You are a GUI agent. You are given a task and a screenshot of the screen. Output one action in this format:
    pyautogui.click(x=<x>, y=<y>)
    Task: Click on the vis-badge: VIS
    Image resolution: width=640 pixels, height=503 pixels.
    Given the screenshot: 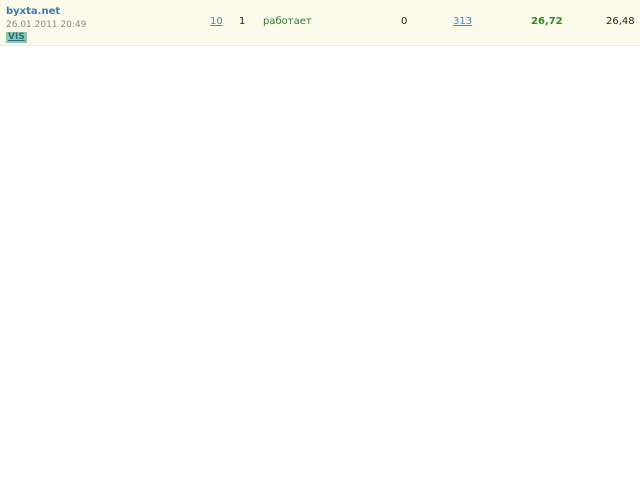 What is the action you would take?
    pyautogui.click(x=16, y=37)
    